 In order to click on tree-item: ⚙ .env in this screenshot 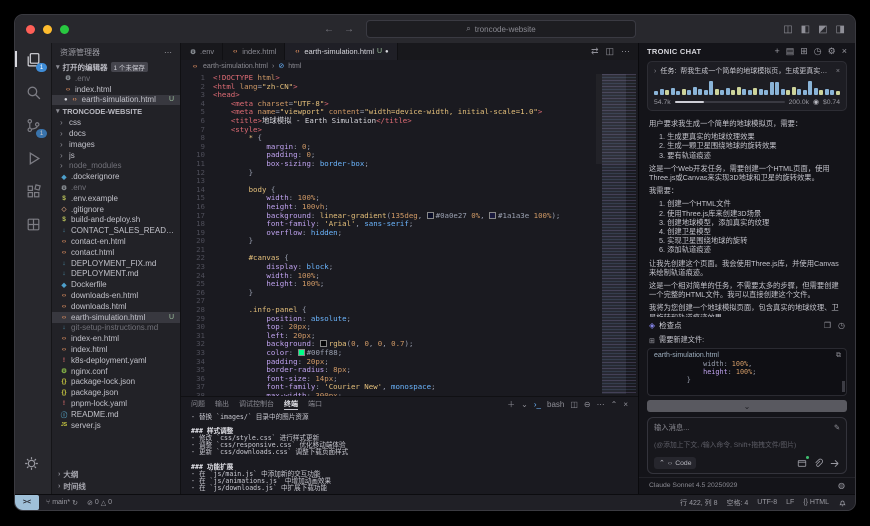, I will do `click(116, 187)`.